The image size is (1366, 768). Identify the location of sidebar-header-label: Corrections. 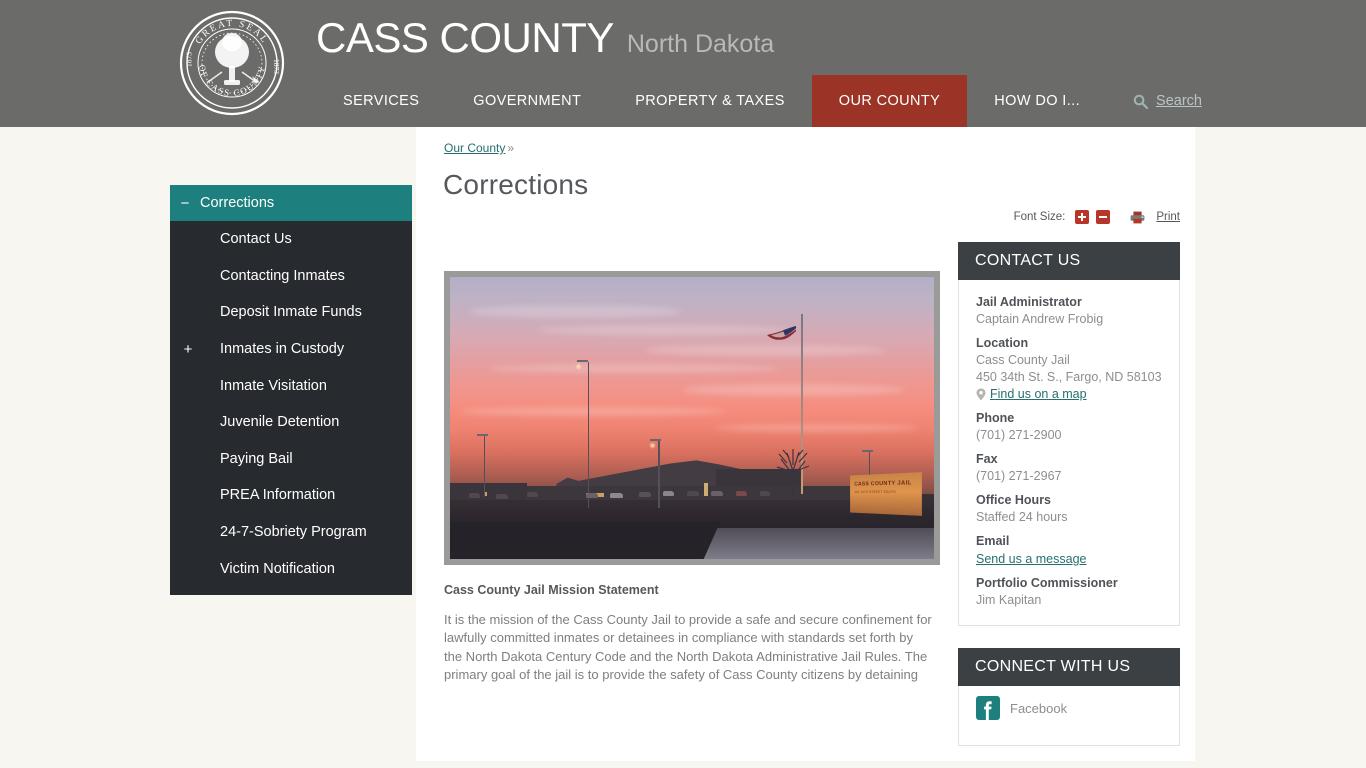
(237, 203).